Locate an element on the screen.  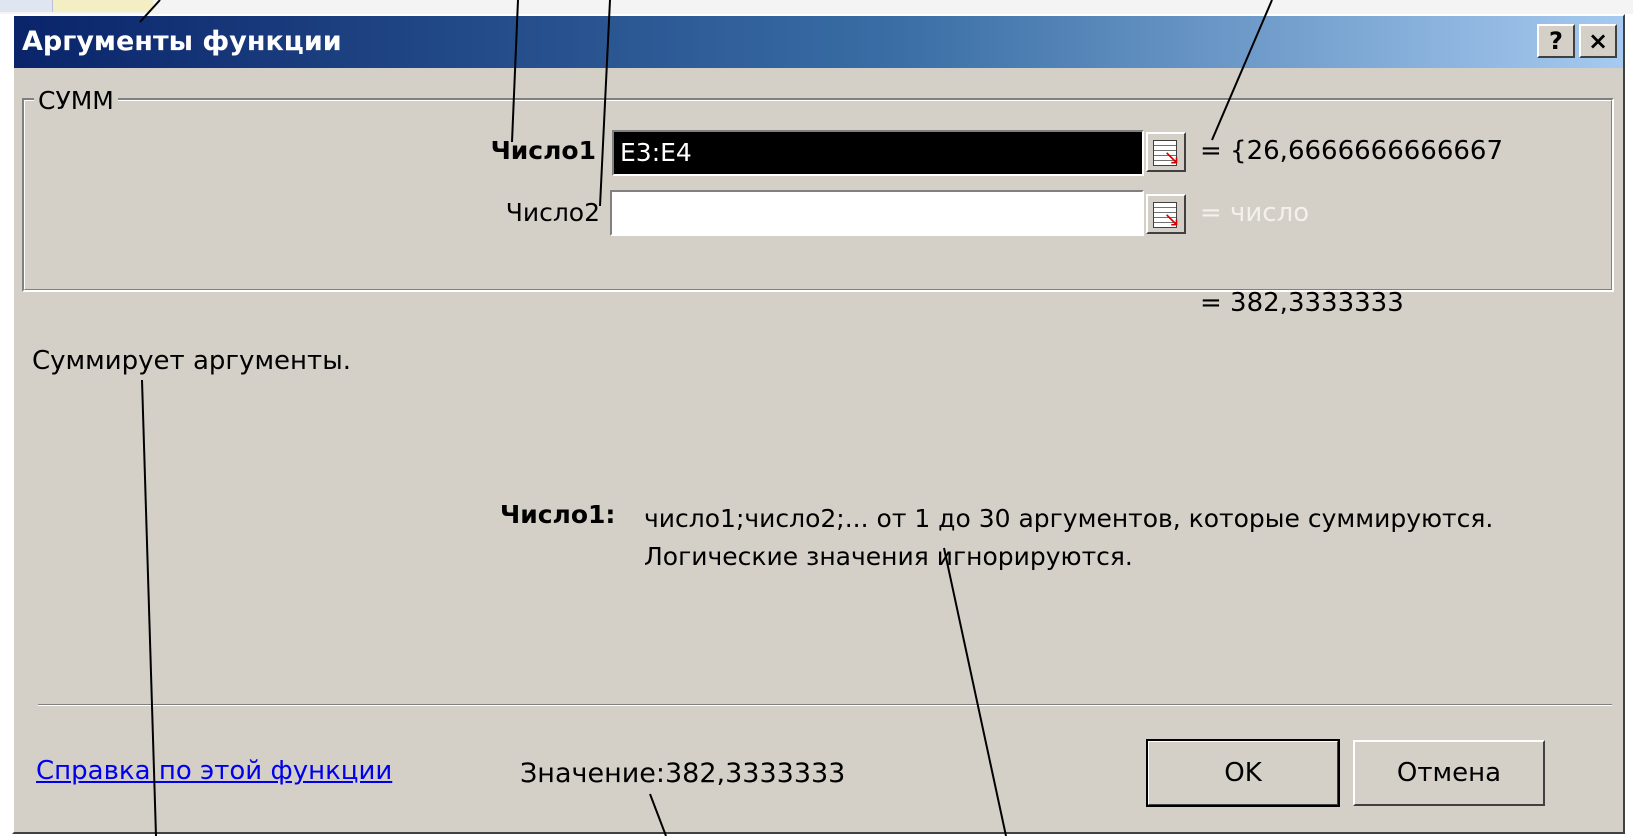
arg2-input is located at coordinates (877, 213).